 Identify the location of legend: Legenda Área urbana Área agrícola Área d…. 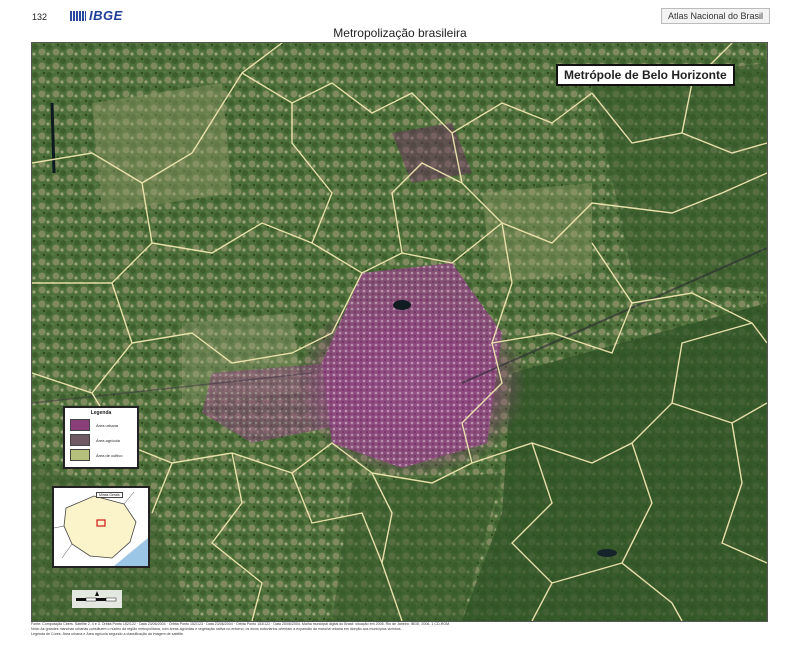
(101, 437).